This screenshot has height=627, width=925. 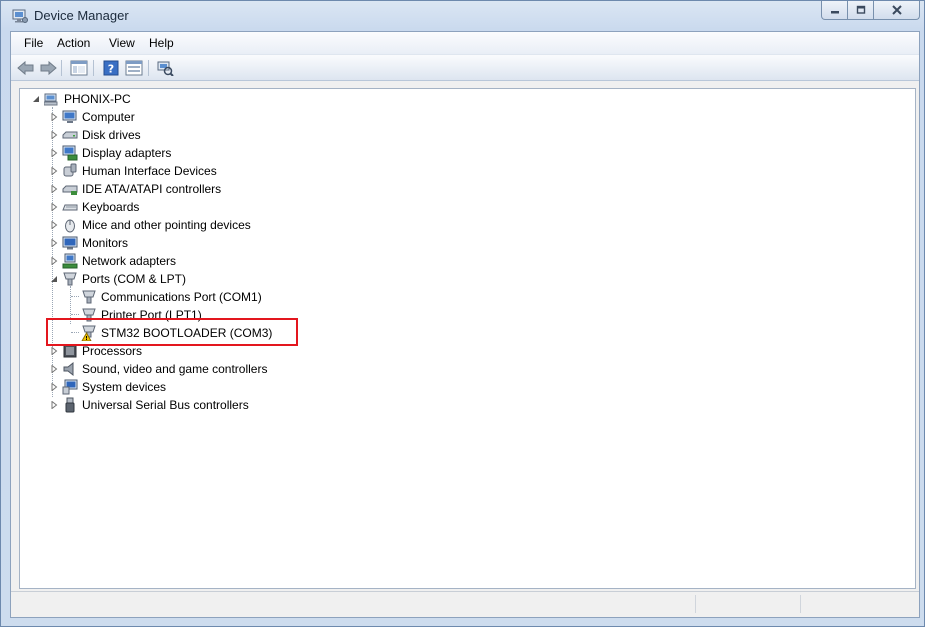 I want to click on scan-hardware-button, so click(x=165, y=68).